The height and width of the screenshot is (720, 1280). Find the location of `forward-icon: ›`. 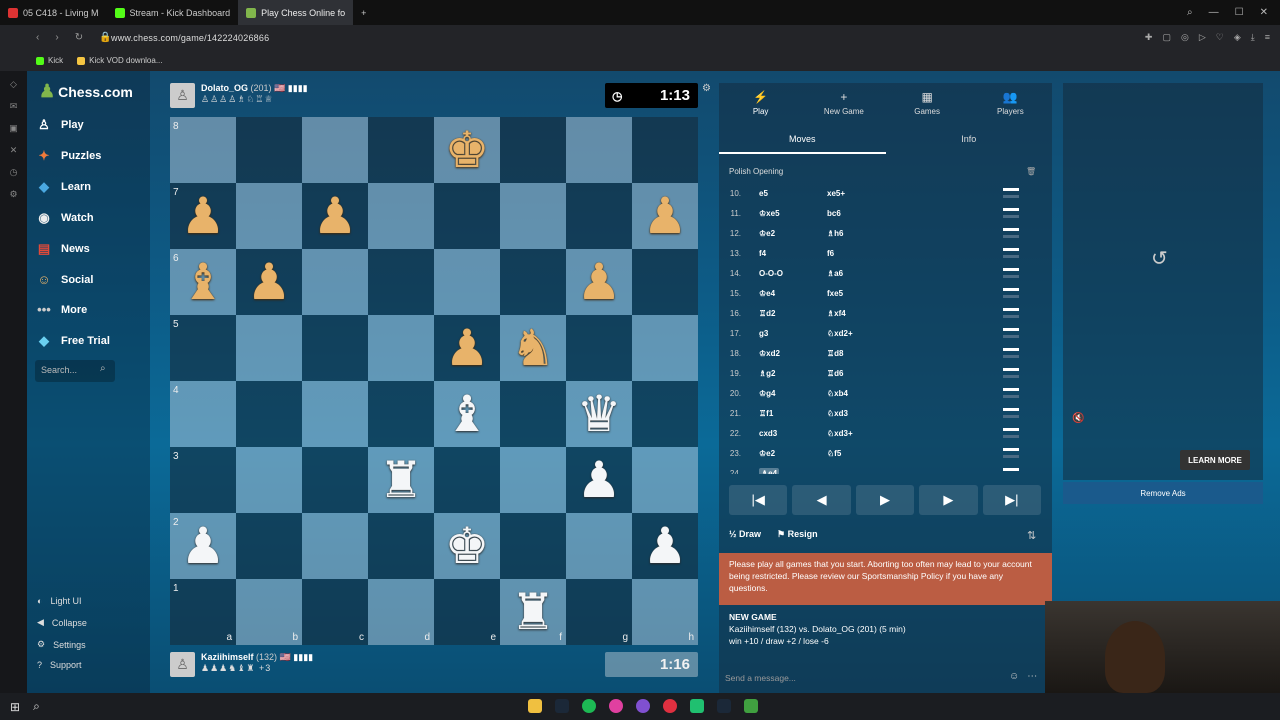

forward-icon: › is located at coordinates (56, 37).